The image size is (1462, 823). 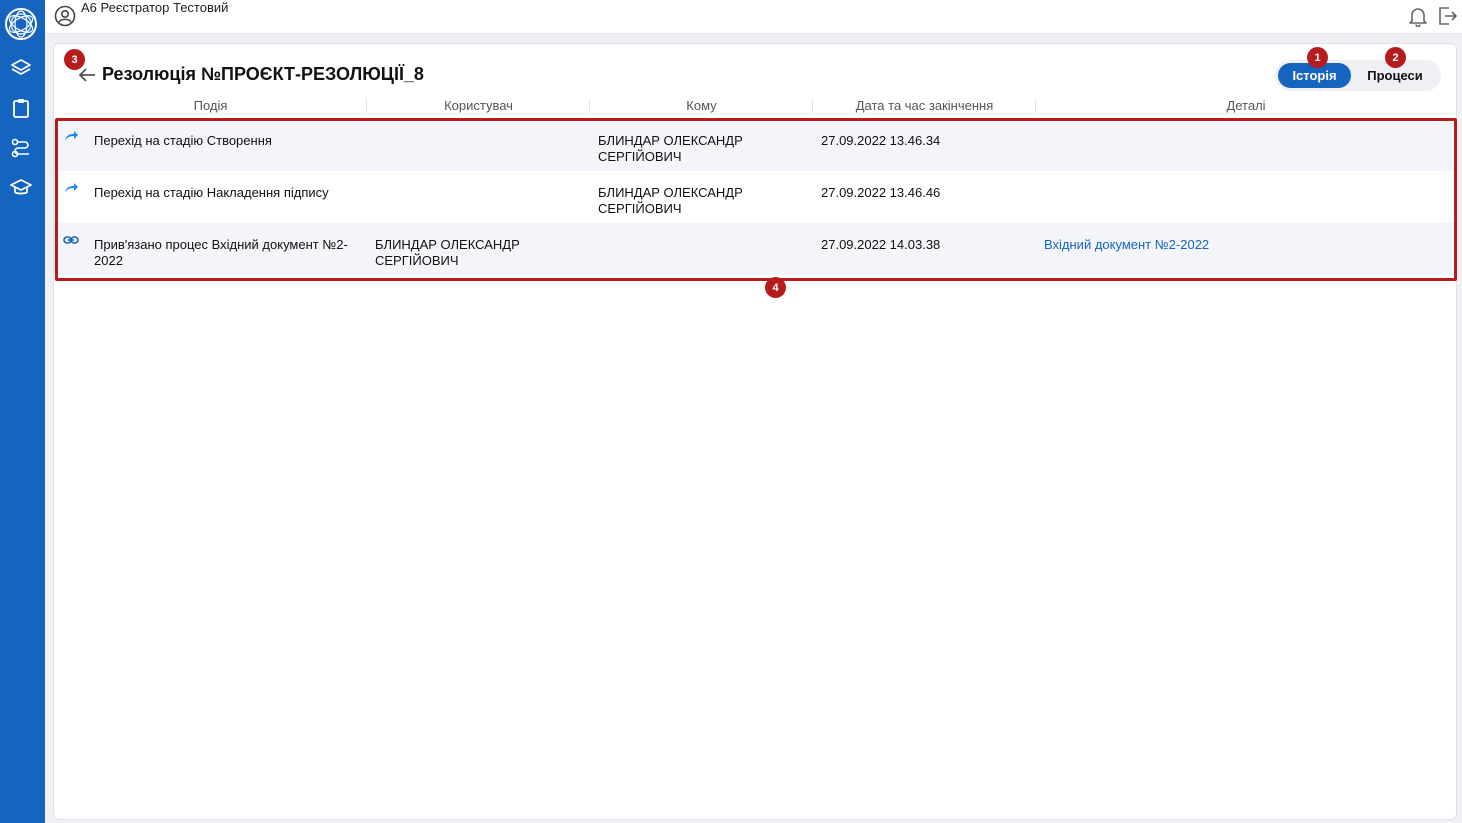 What do you see at coordinates (1358, 75) in the screenshot?
I see `view-toggle: Історія Процеси` at bounding box center [1358, 75].